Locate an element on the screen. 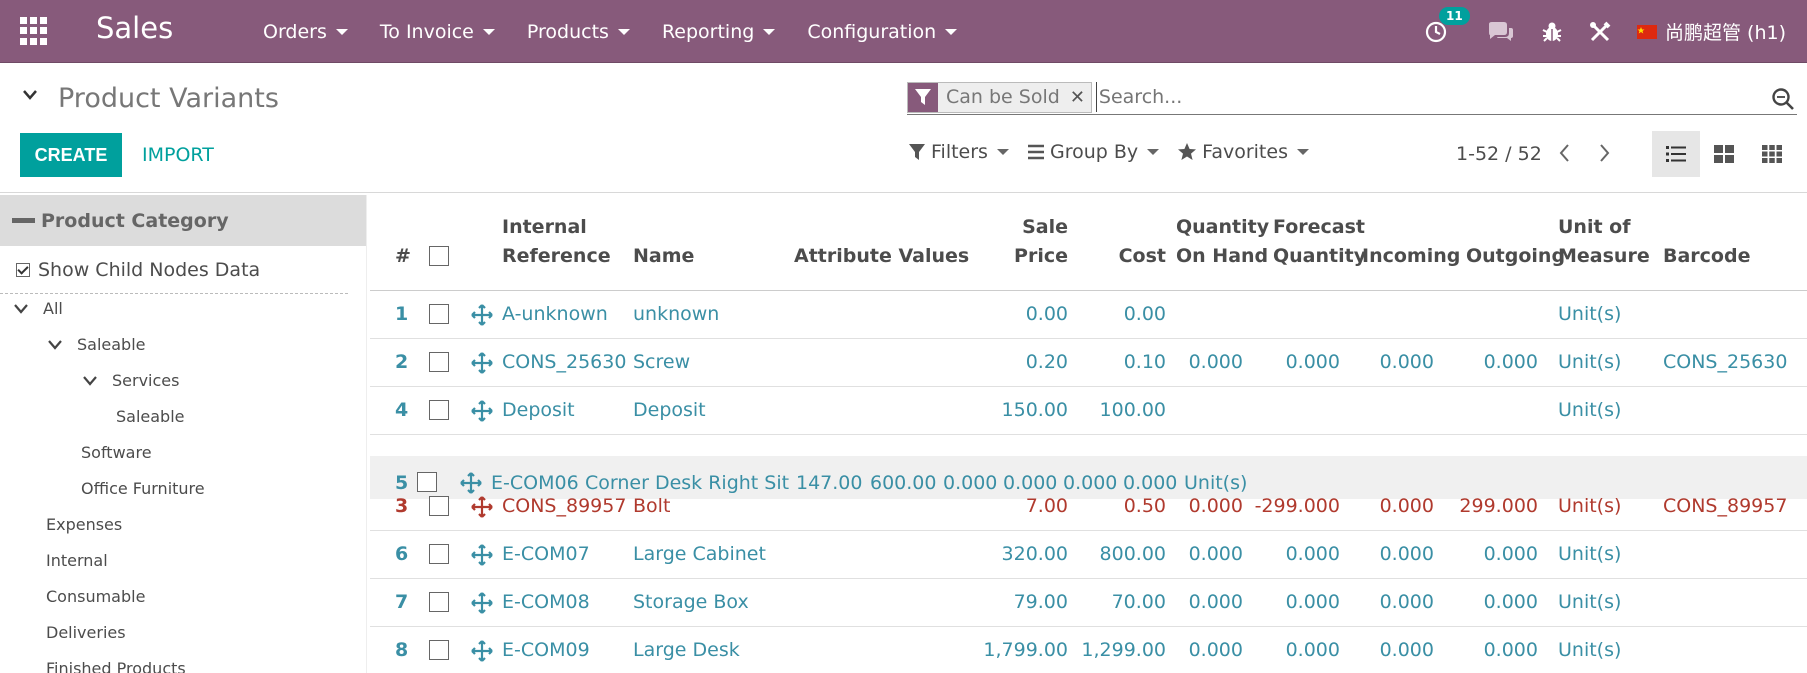 The height and width of the screenshot is (673, 1807). bars-icon is located at coordinates (1035, 152).